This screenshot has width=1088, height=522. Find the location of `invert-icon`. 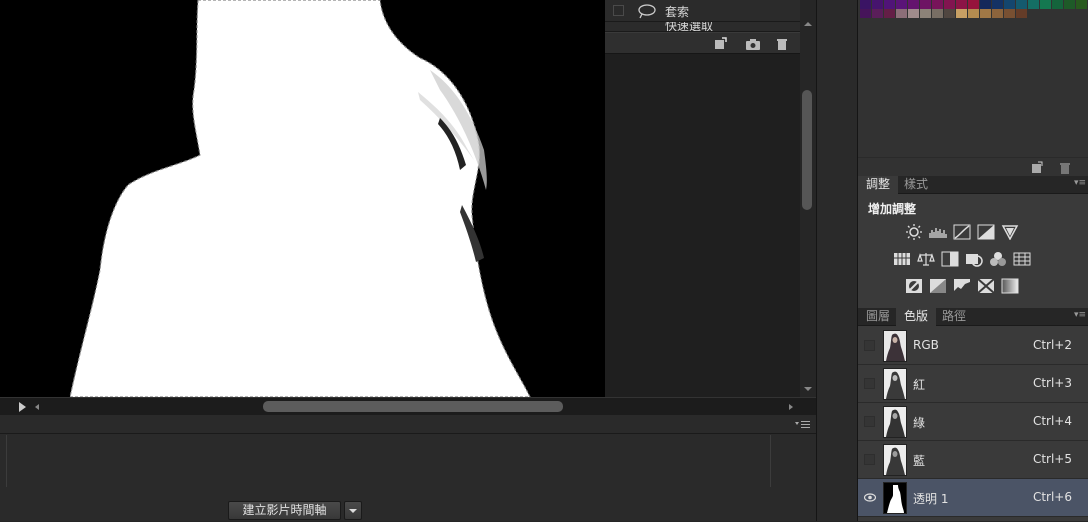

invert-icon is located at coordinates (914, 286).